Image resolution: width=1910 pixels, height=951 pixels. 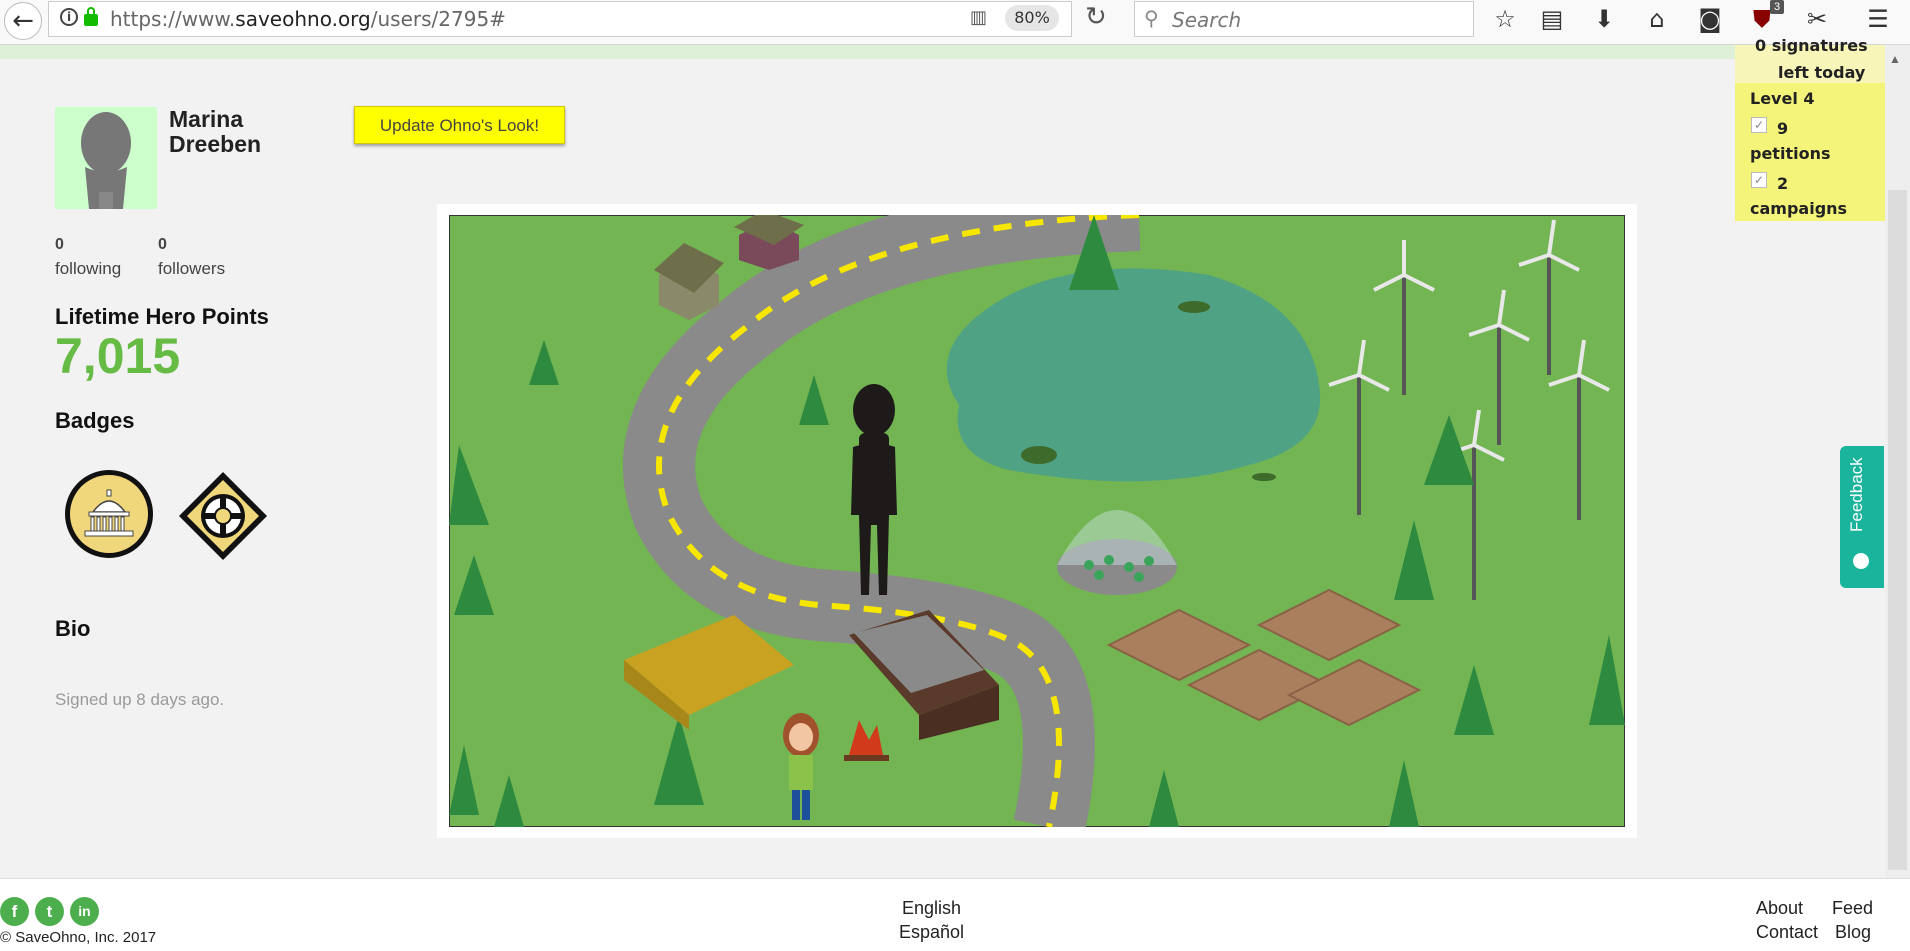 I want to click on home-icon: ⌂, so click(x=1657, y=19).